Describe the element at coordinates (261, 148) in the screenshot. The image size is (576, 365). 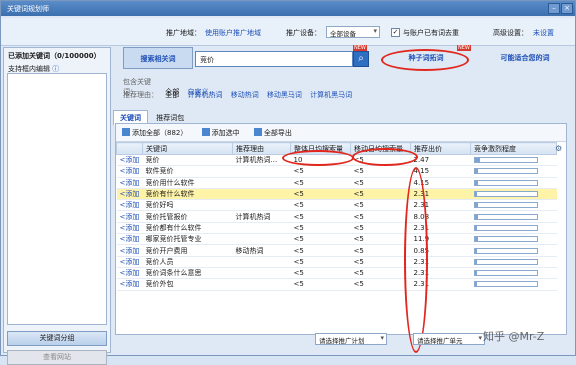
I see `col-reason: 推荐理由` at that location.